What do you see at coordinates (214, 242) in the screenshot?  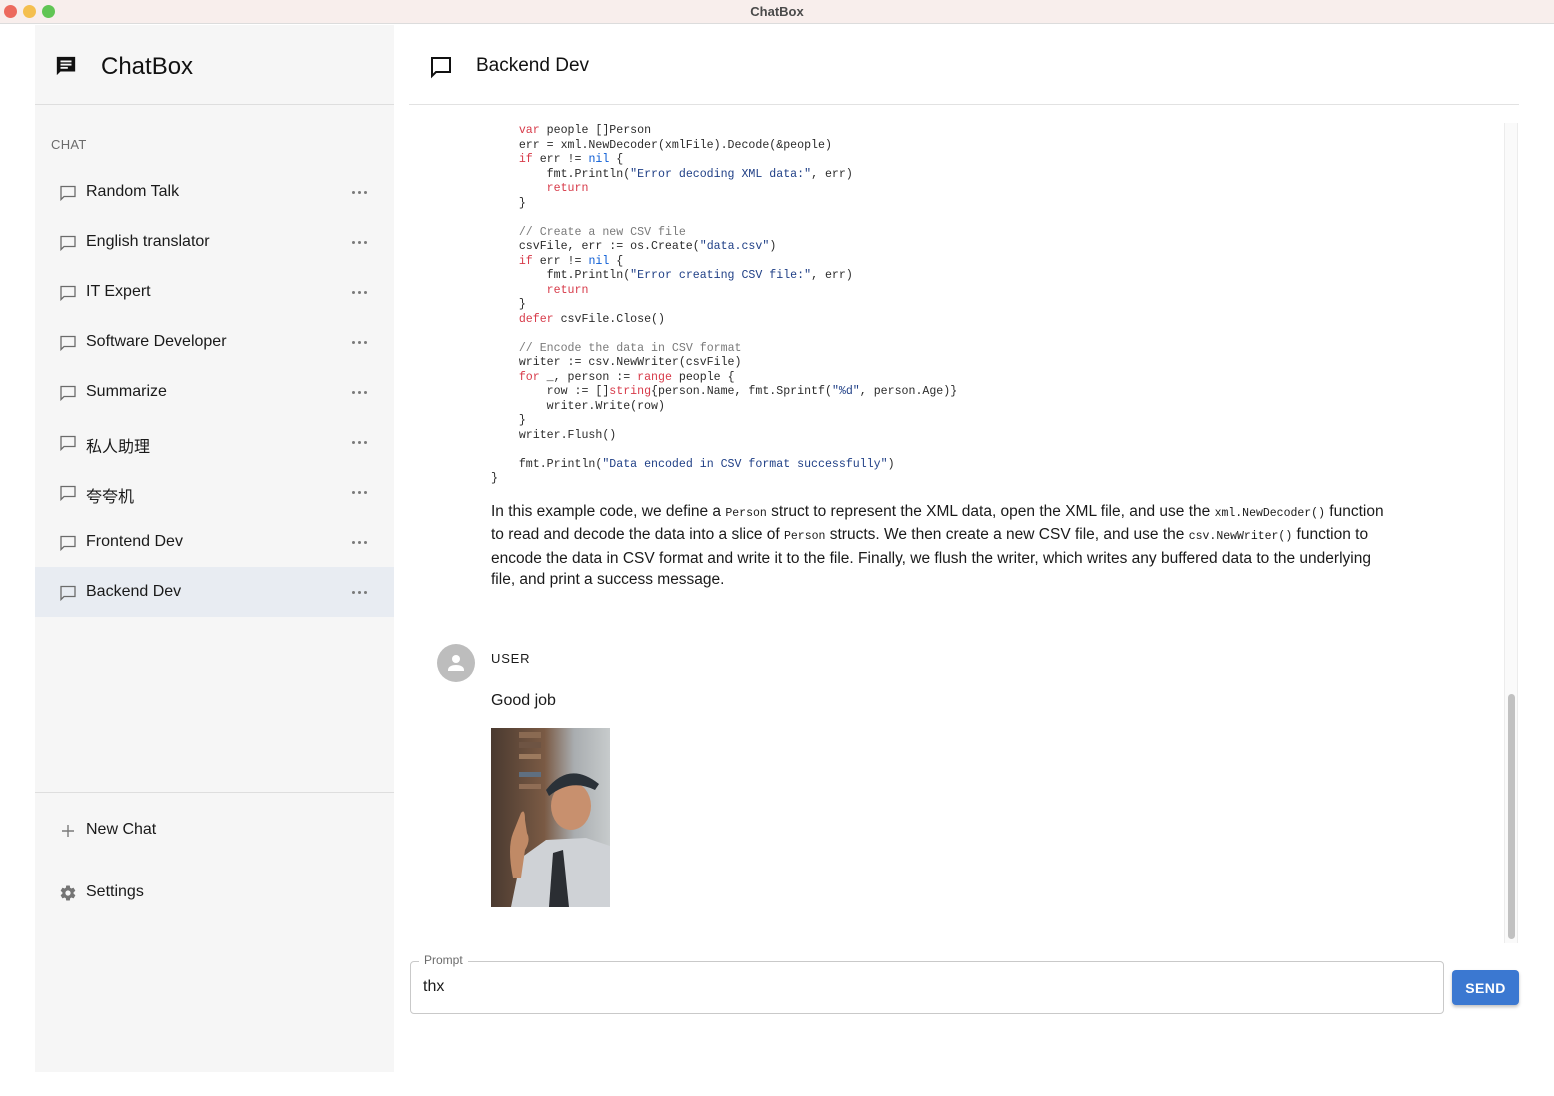 I see `sidebar-chat-item: English translator` at bounding box center [214, 242].